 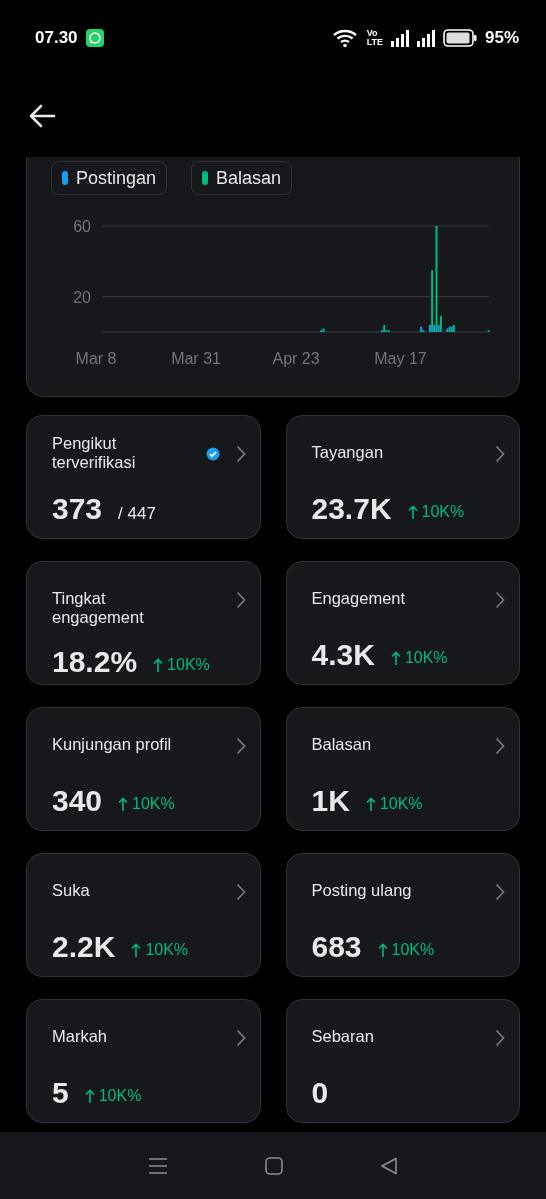 I want to click on metric-title: Sebaran, so click(x=342, y=1036).